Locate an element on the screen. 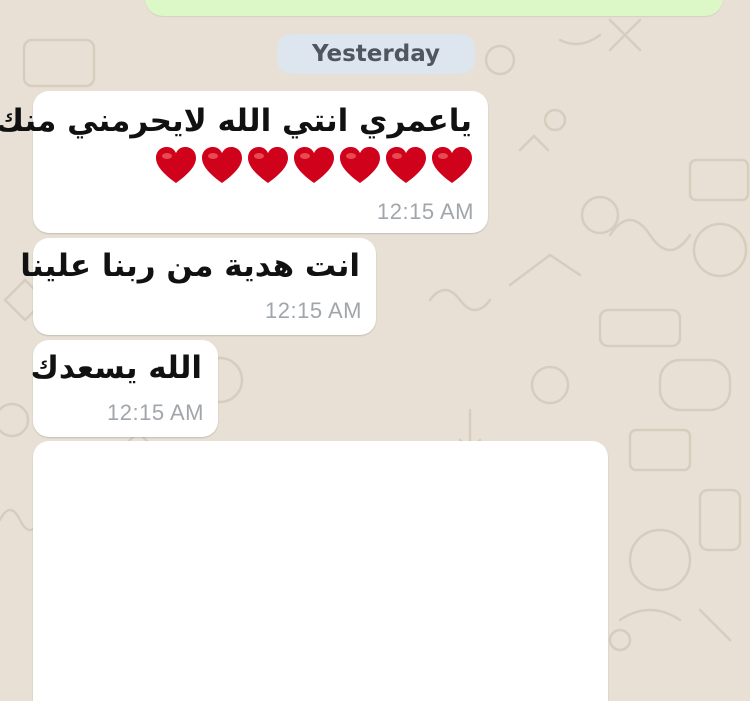 Image resolution: width=750 pixels, height=701 pixels. previous-outgoing-bubble is located at coordinates (434, 8).